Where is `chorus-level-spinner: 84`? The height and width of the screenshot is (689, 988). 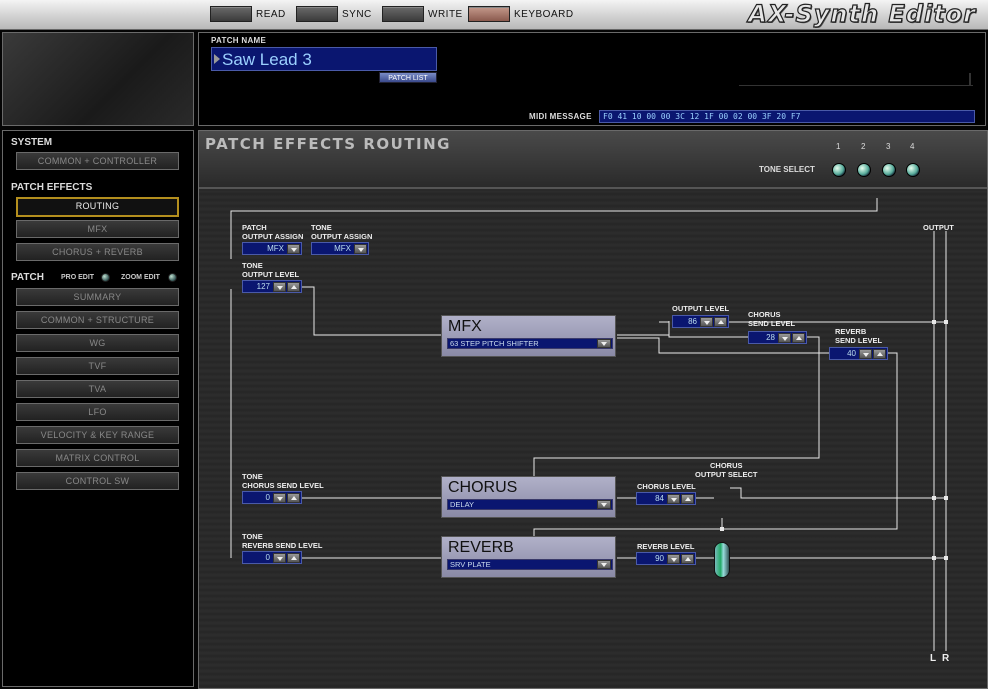 chorus-level-spinner: 84 is located at coordinates (666, 498).